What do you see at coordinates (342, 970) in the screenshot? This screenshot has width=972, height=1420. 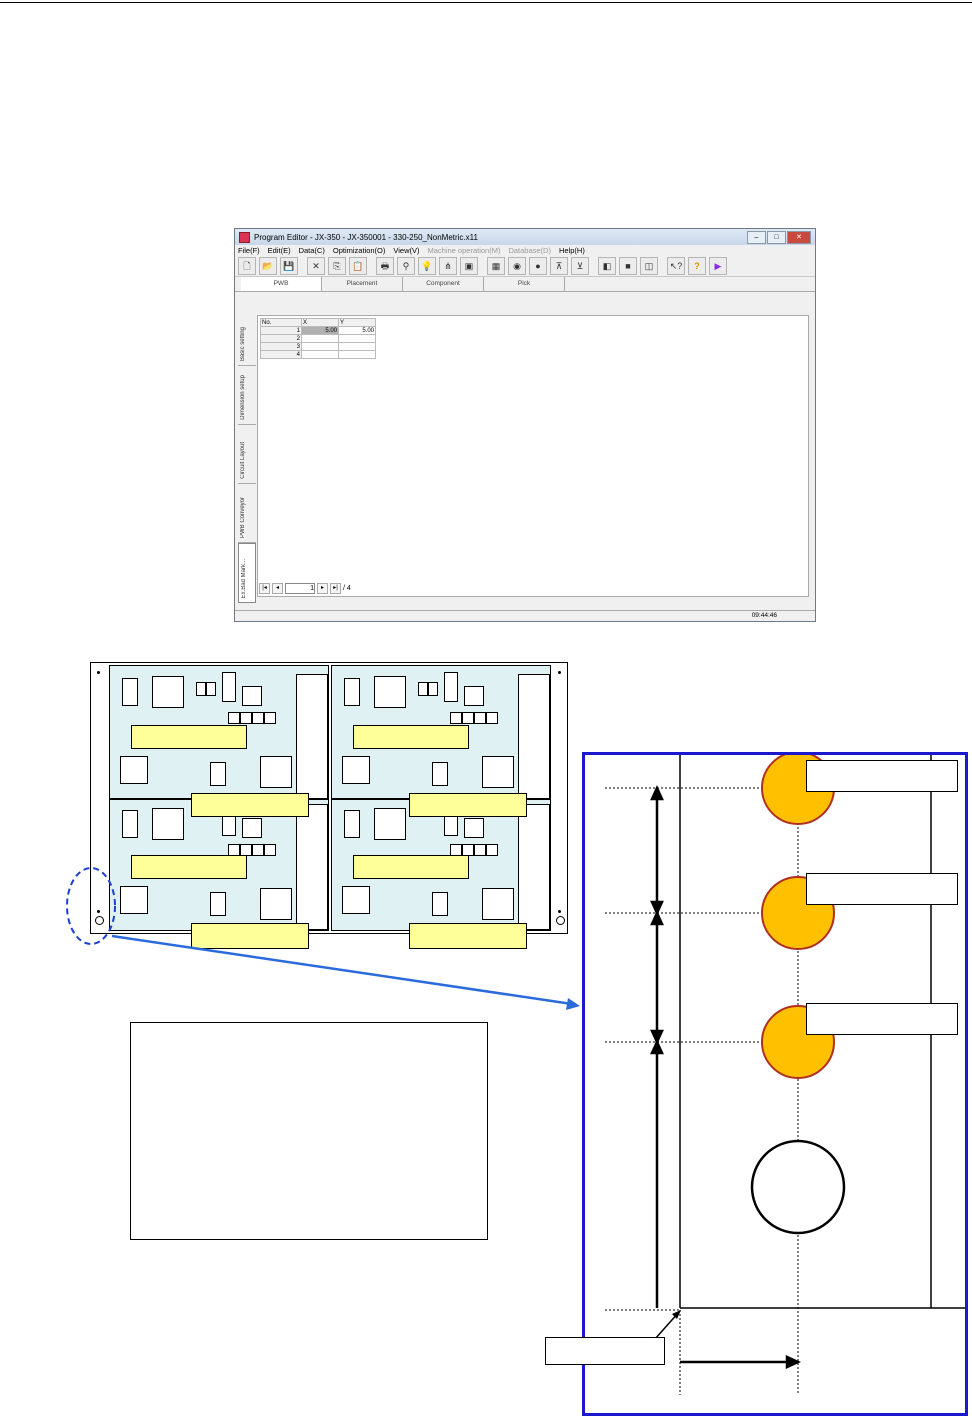 I see `zoom-arrow-line` at bounding box center [342, 970].